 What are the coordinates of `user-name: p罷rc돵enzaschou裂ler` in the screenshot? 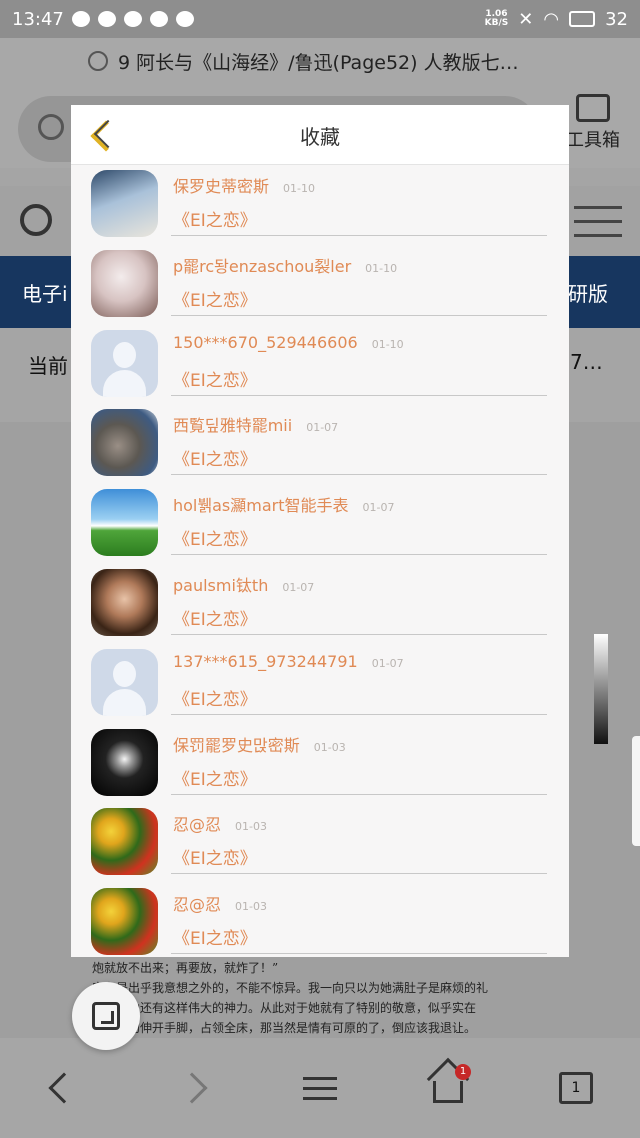 It's located at (262, 266).